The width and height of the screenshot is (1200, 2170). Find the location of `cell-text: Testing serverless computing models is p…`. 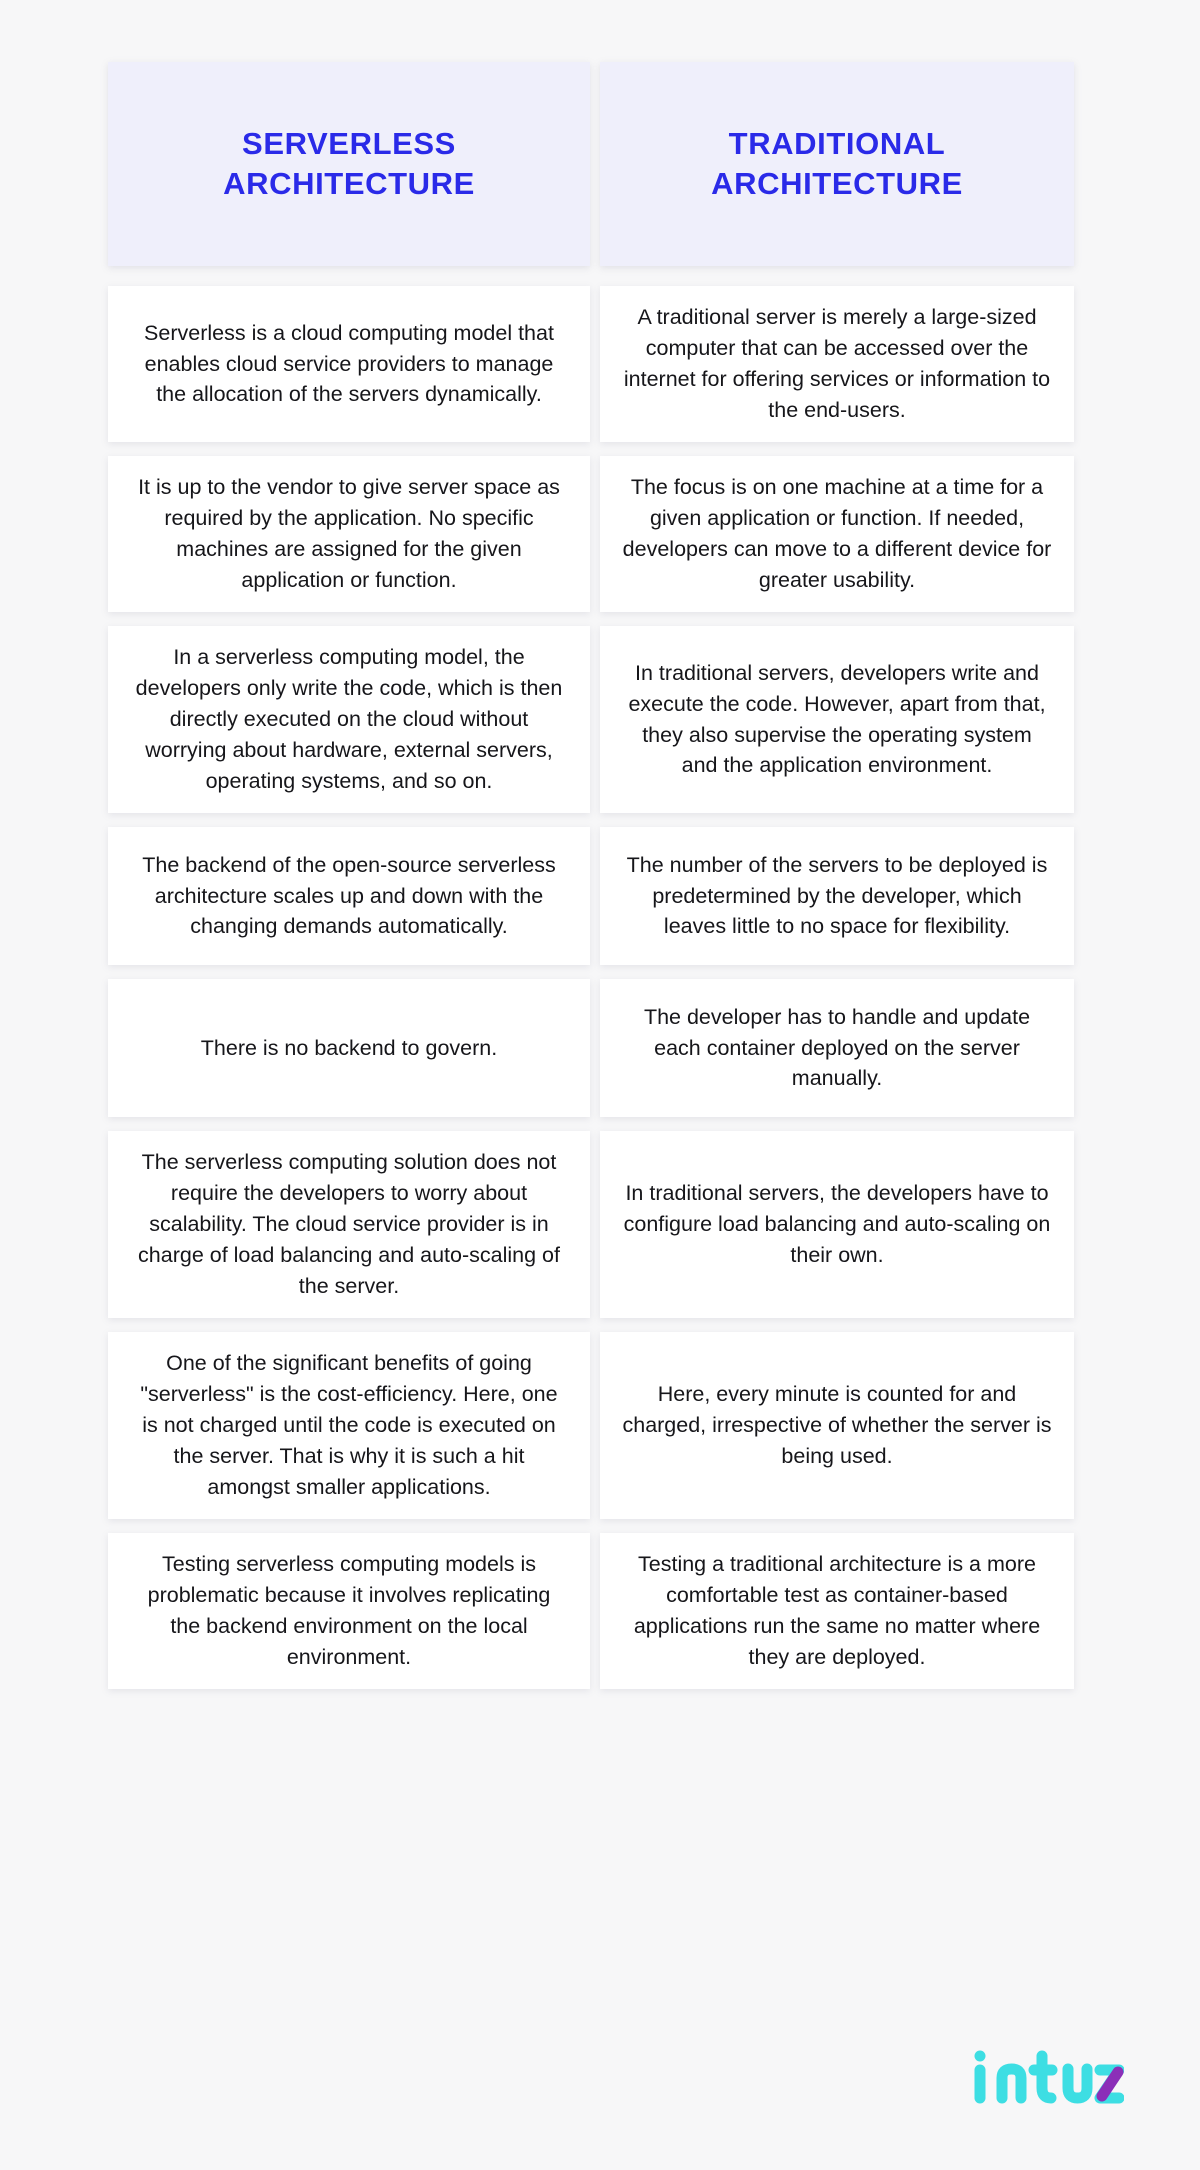

cell-text: Testing serverless computing models is p… is located at coordinates (349, 1610).